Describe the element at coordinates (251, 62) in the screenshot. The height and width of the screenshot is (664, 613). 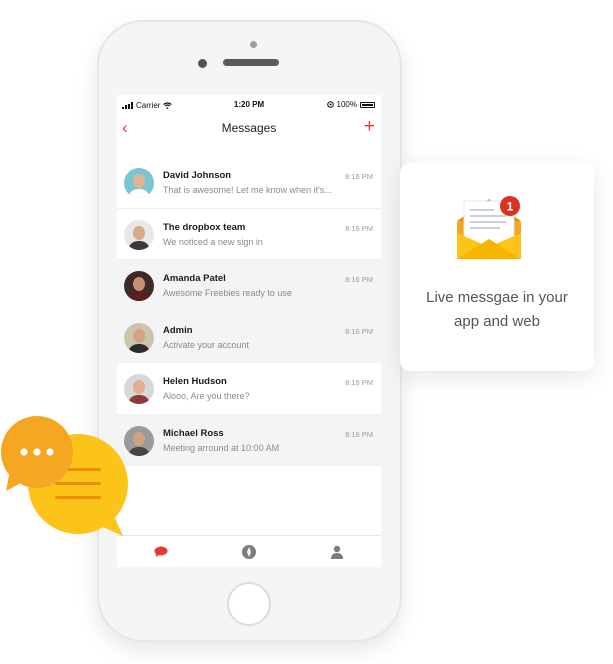
I see `earpiece-speaker` at that location.